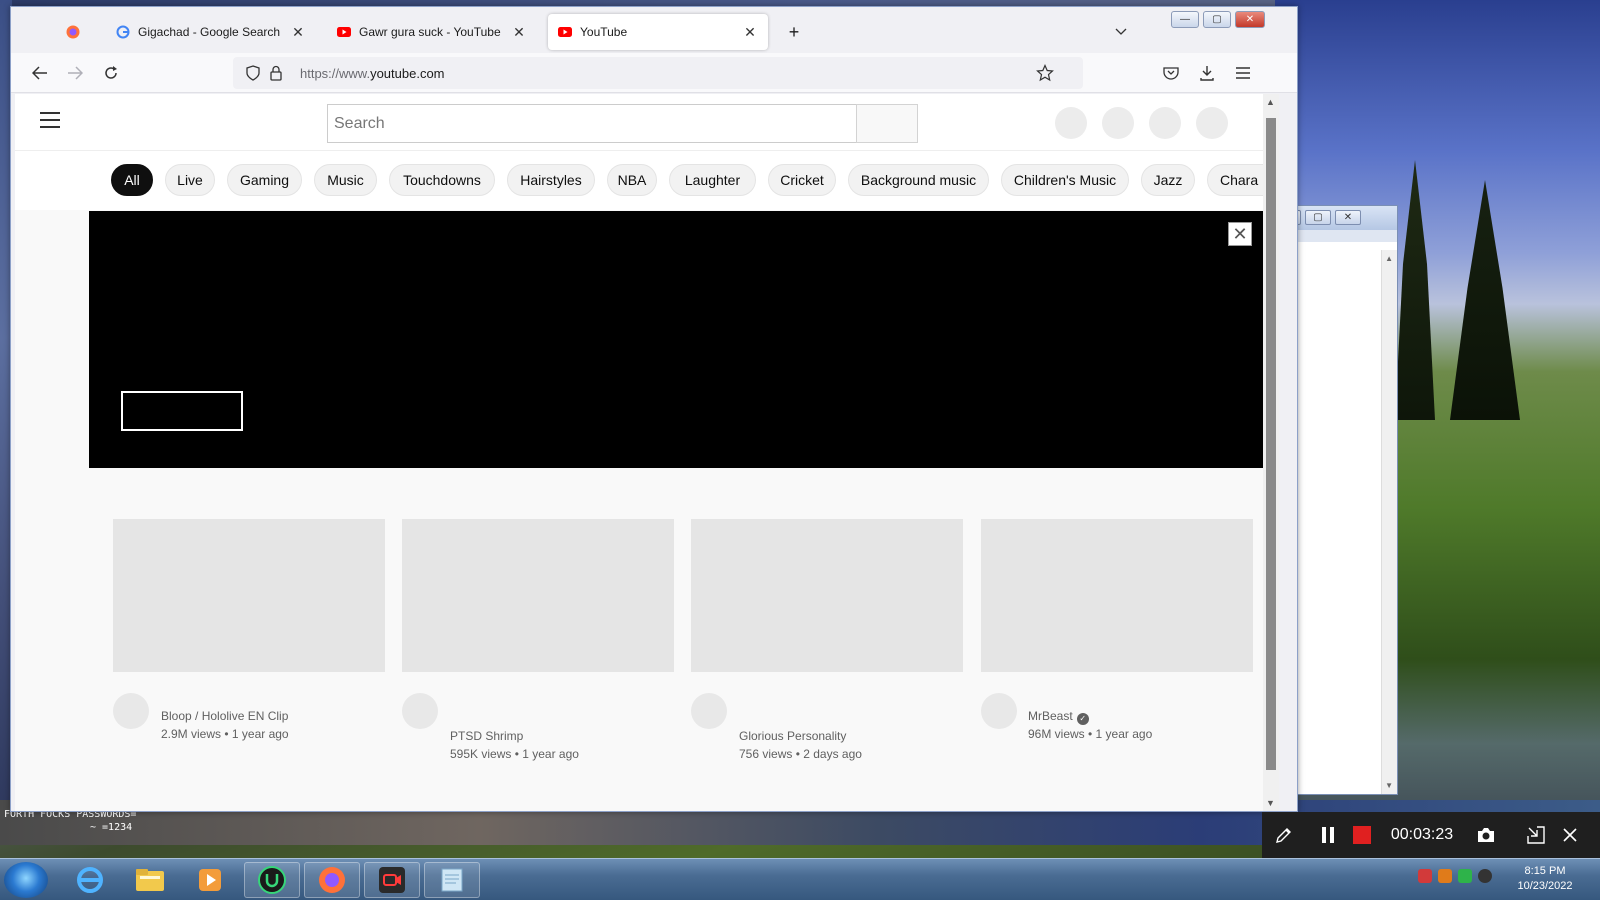 The image size is (1600, 900). What do you see at coordinates (1389, 522) in the screenshot?
I see `scrollbar: ▲ ▼` at bounding box center [1389, 522].